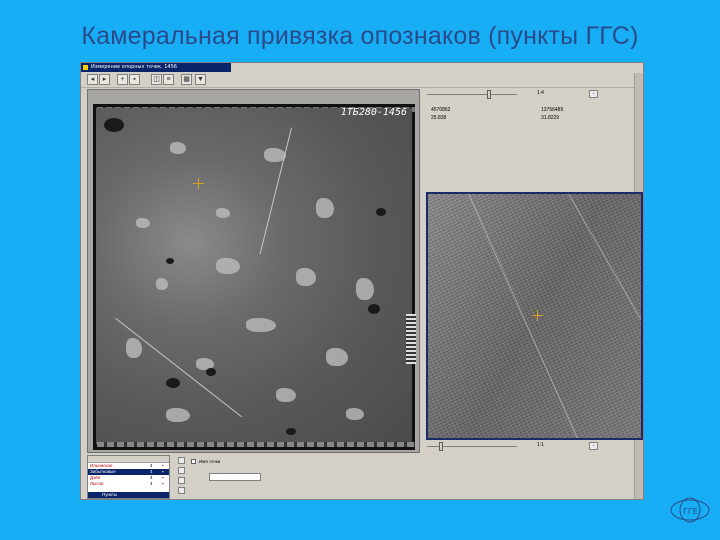 Image resolution: width=720 pixels, height=540 pixels. I want to click on detail-point-marker, so click(537, 315).